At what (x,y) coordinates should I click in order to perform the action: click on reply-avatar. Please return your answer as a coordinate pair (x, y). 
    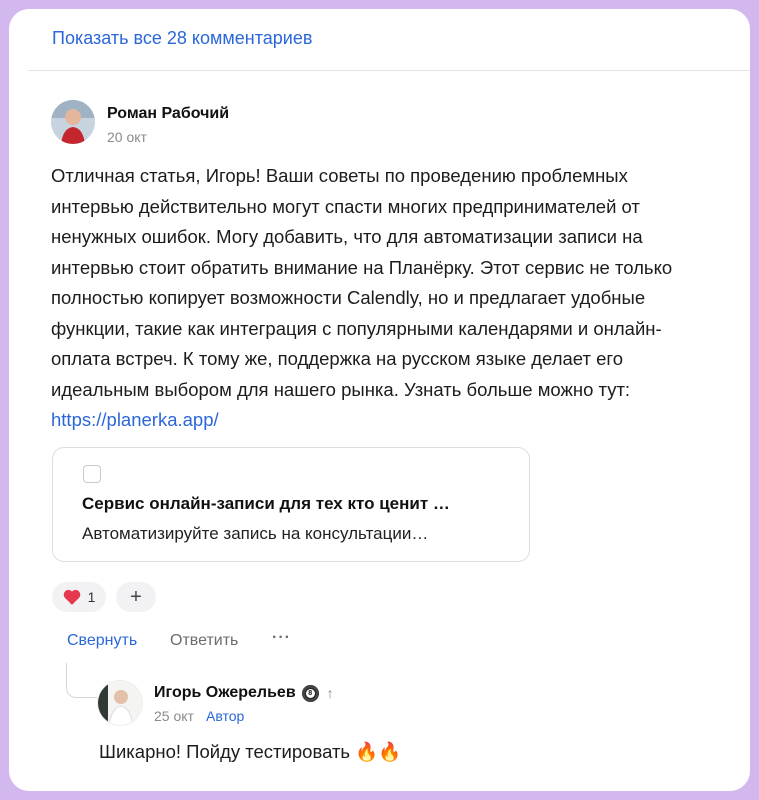
    Looking at the image, I should click on (120, 703).